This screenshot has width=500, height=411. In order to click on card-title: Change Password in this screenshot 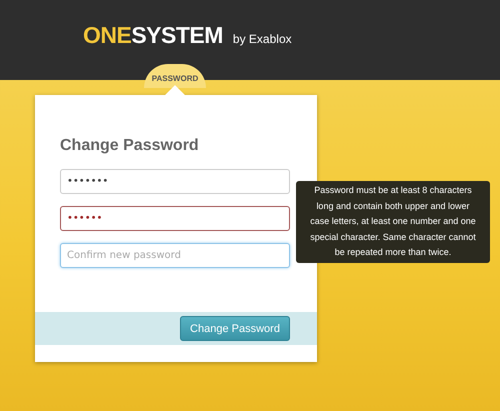, I will do `click(130, 146)`.